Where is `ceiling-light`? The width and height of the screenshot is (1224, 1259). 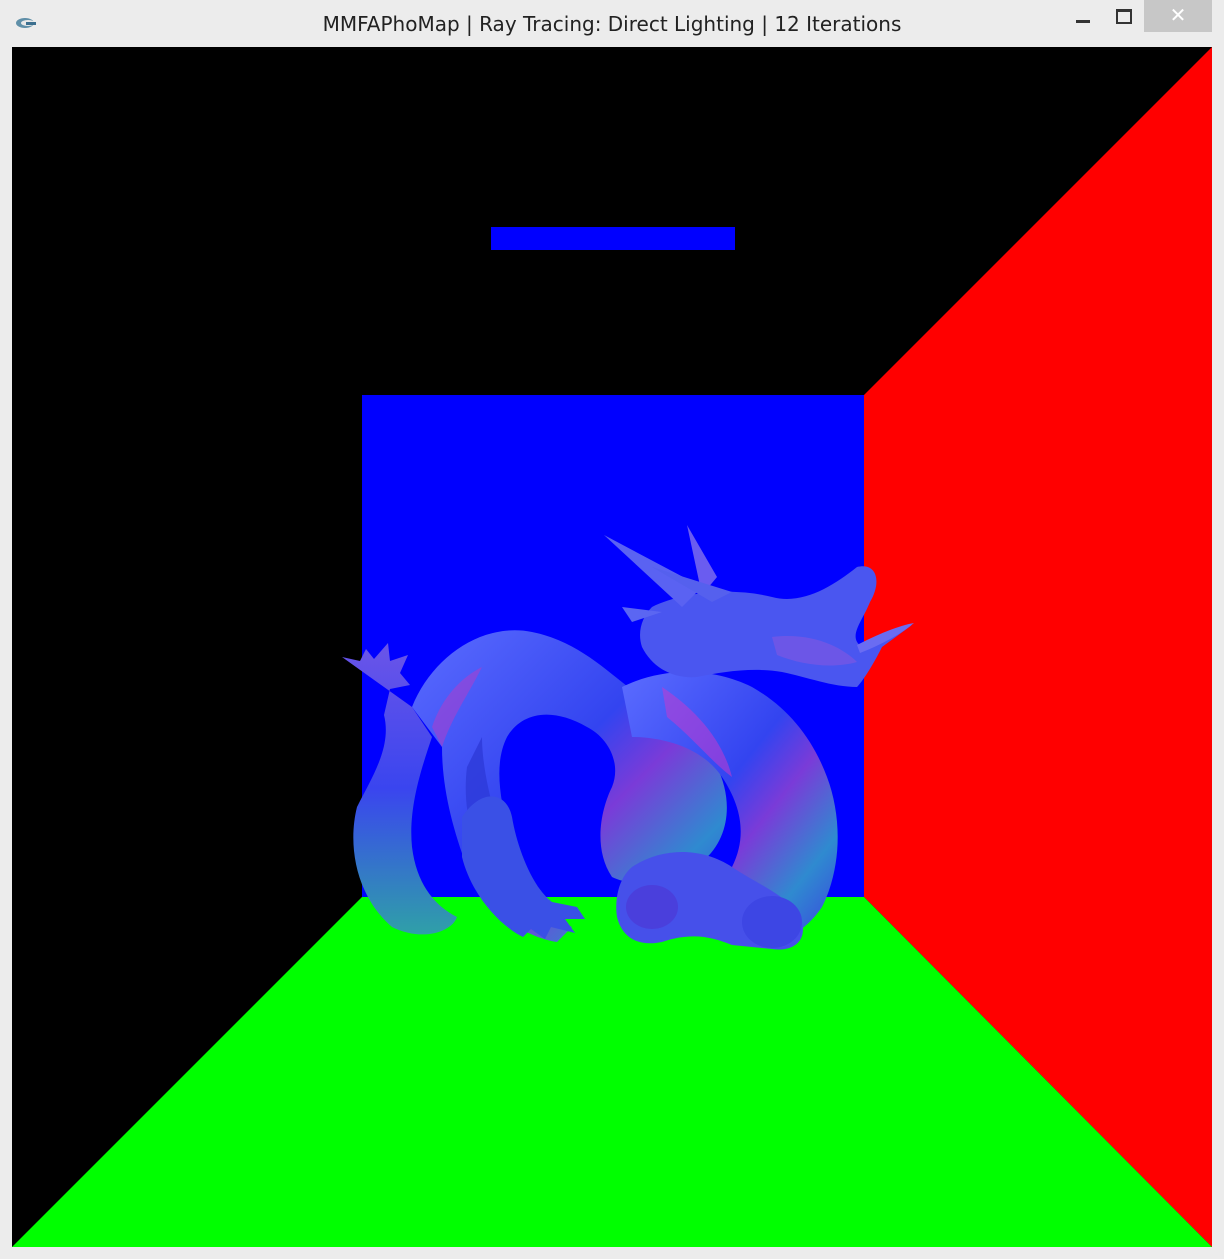
ceiling-light is located at coordinates (613, 238).